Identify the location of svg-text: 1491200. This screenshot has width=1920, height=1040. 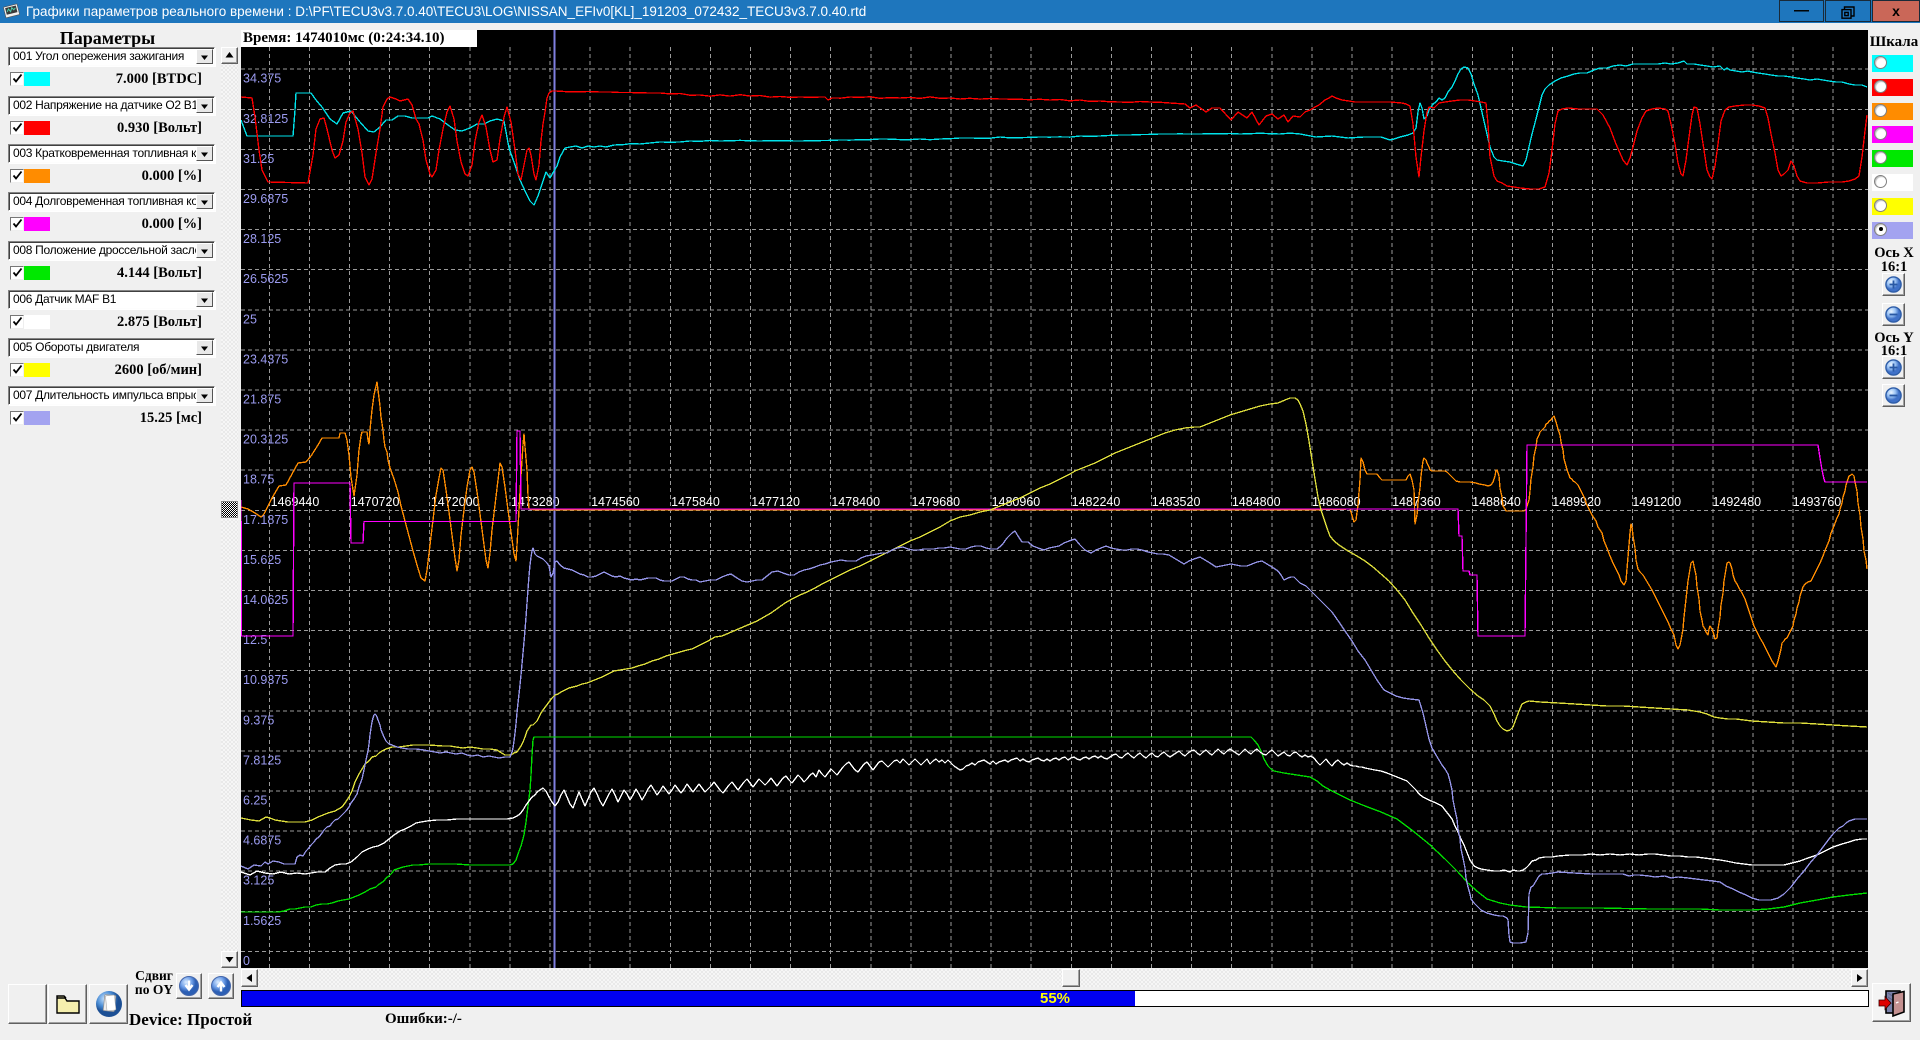
(1656, 502).